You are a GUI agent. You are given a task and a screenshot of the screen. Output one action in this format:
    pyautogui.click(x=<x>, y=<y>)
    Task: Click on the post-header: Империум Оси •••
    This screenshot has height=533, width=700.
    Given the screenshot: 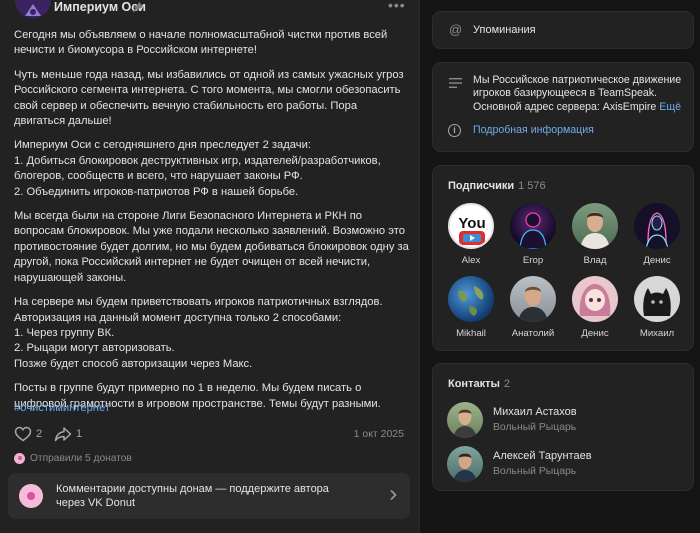 What is the action you would take?
    pyautogui.click(x=210, y=9)
    